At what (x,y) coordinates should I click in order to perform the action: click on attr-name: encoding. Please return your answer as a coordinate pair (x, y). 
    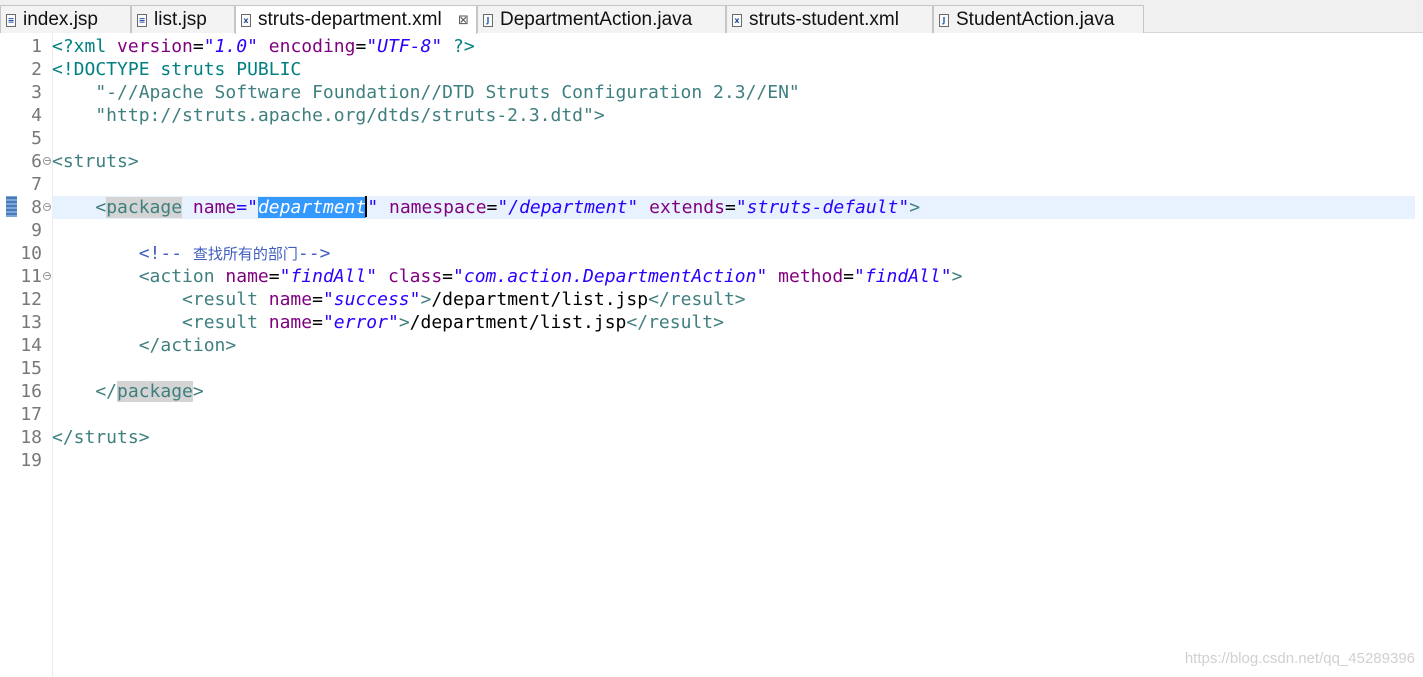
    Looking at the image, I should click on (312, 46).